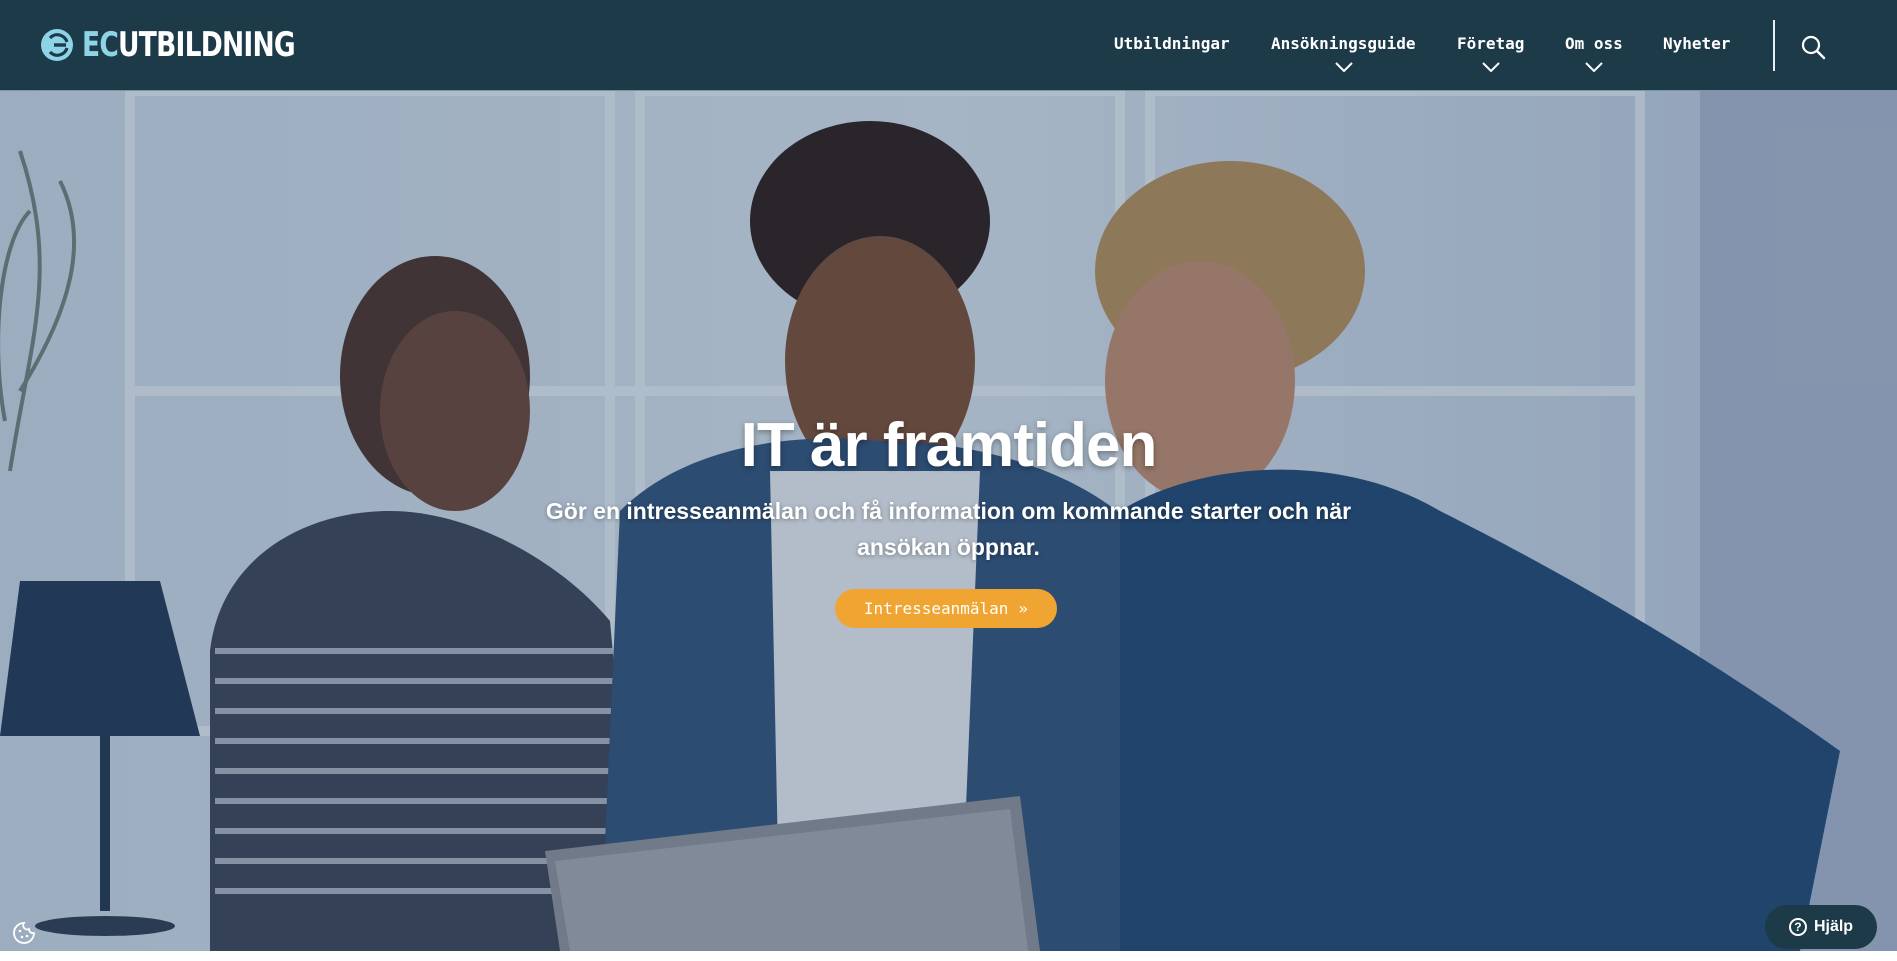  What do you see at coordinates (1774, 45) in the screenshot?
I see `nav-divider` at bounding box center [1774, 45].